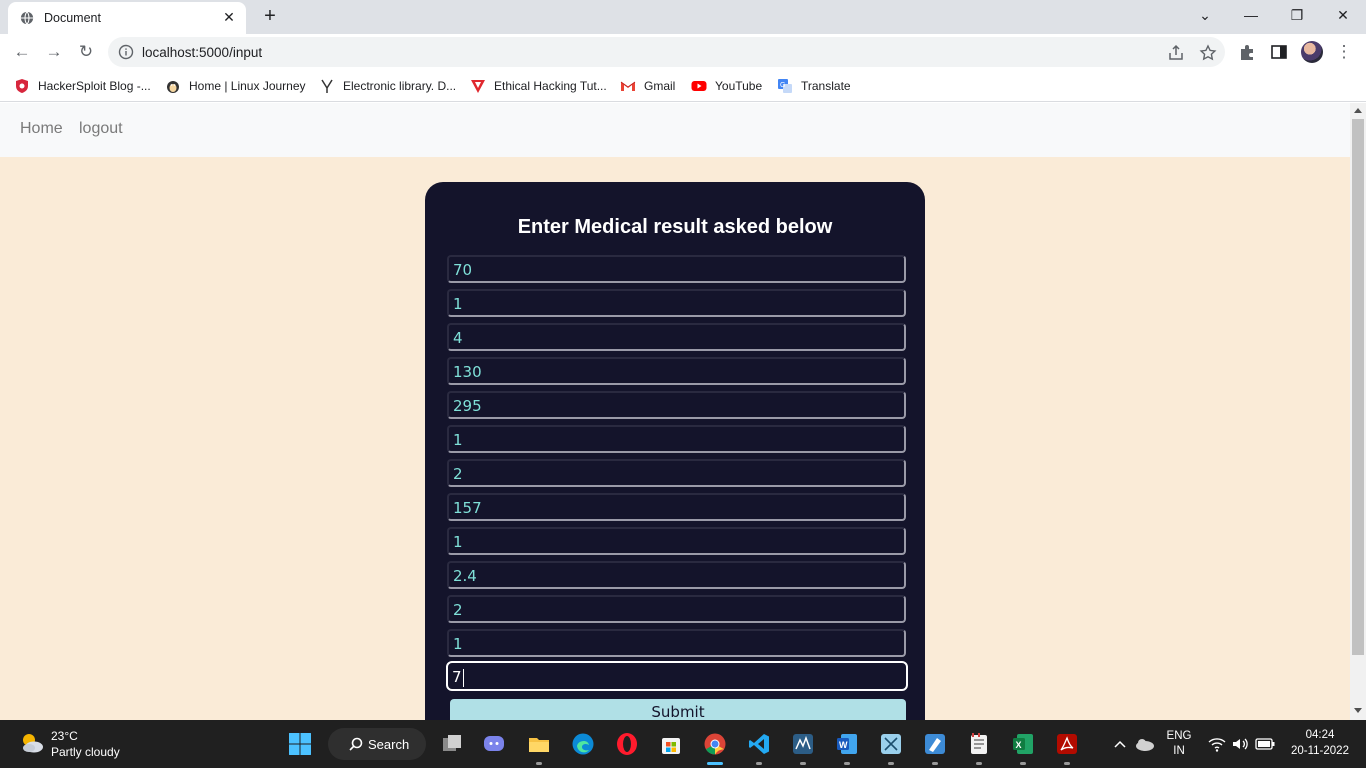 The height and width of the screenshot is (768, 1366). What do you see at coordinates (1120, 744) in the screenshot?
I see `chevron-up-icon` at bounding box center [1120, 744].